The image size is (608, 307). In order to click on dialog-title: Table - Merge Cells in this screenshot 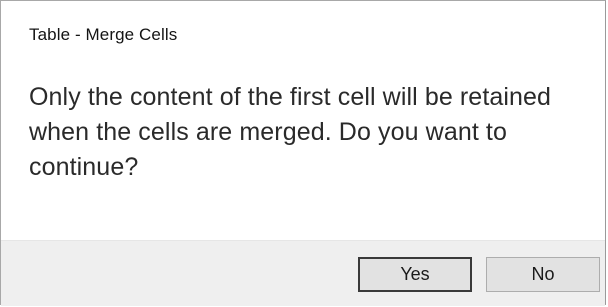, I will do `click(103, 34)`.